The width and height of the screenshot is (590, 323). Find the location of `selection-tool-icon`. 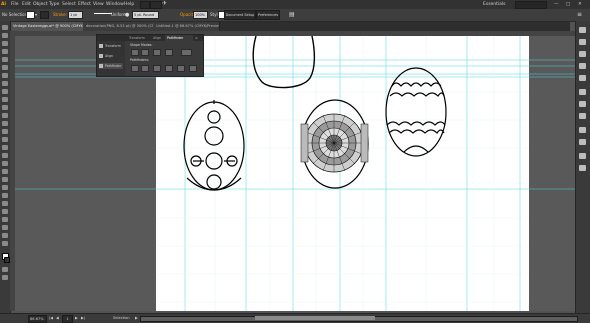

selection-tool-icon is located at coordinates (5, 27).